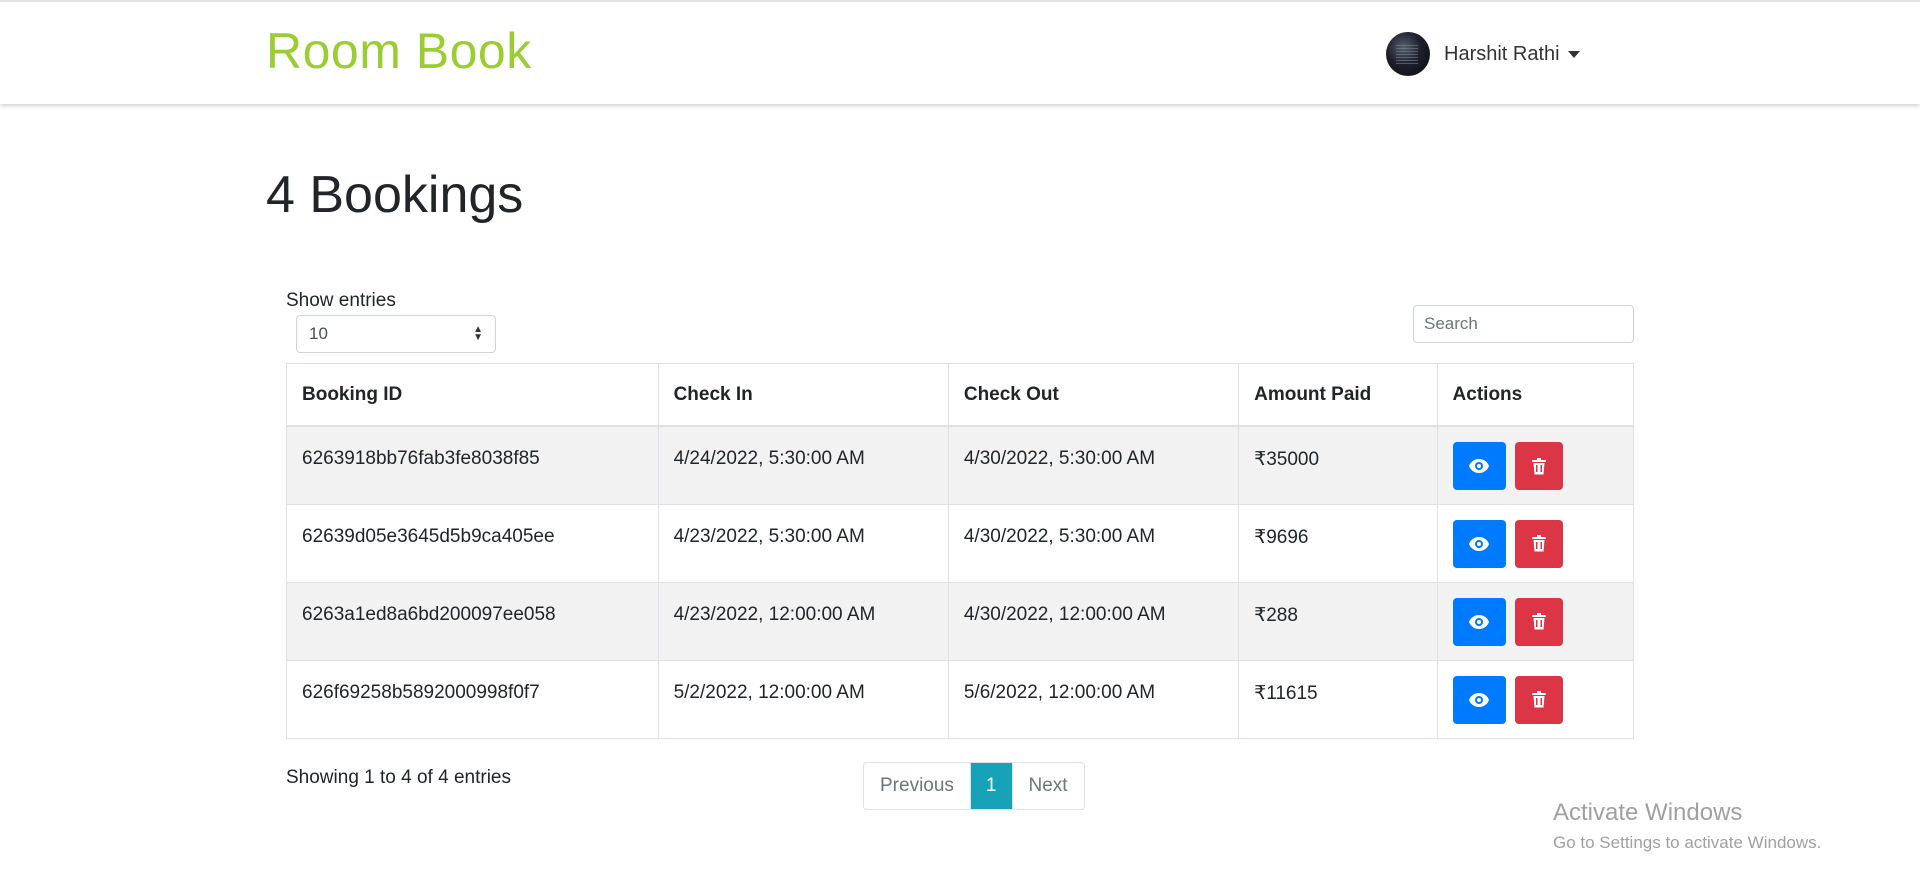 This screenshot has height=884, width=1920. Describe the element at coordinates (399, 51) in the screenshot. I see `brand-logo: Room Book` at that location.